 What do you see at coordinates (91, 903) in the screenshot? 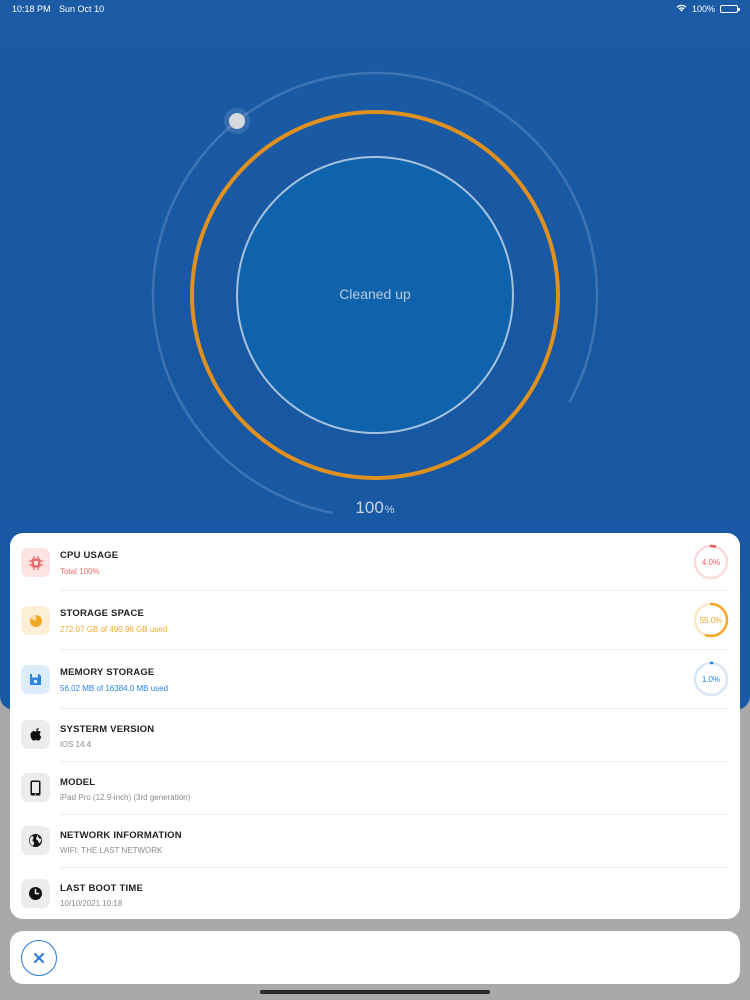
I see `row-subtitle: 10/10/2021 10:18` at bounding box center [91, 903].